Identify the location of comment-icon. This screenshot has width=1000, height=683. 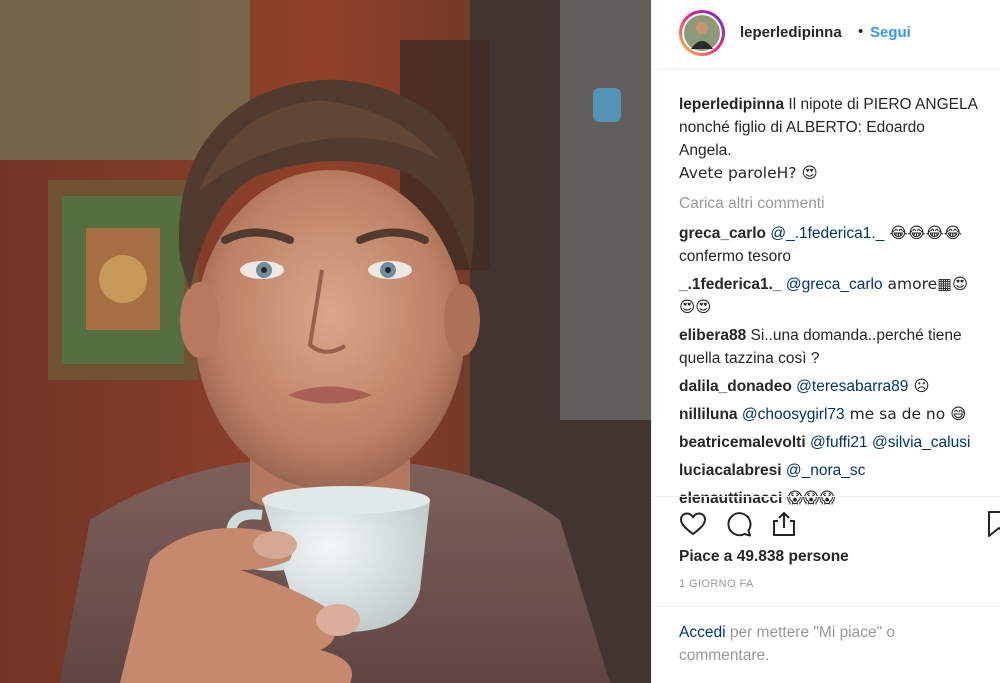
(739, 524).